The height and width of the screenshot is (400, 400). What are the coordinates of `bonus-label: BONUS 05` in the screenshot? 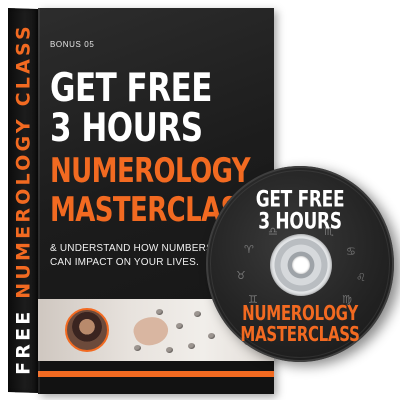 It's located at (72, 44).